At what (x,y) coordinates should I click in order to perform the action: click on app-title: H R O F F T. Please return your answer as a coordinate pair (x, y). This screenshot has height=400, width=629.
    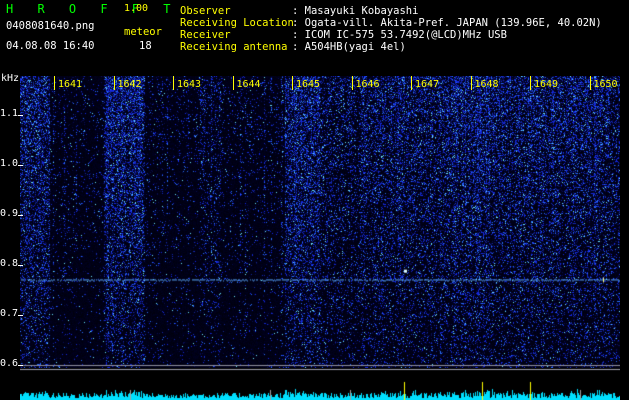
    Looking at the image, I should click on (92, 9).